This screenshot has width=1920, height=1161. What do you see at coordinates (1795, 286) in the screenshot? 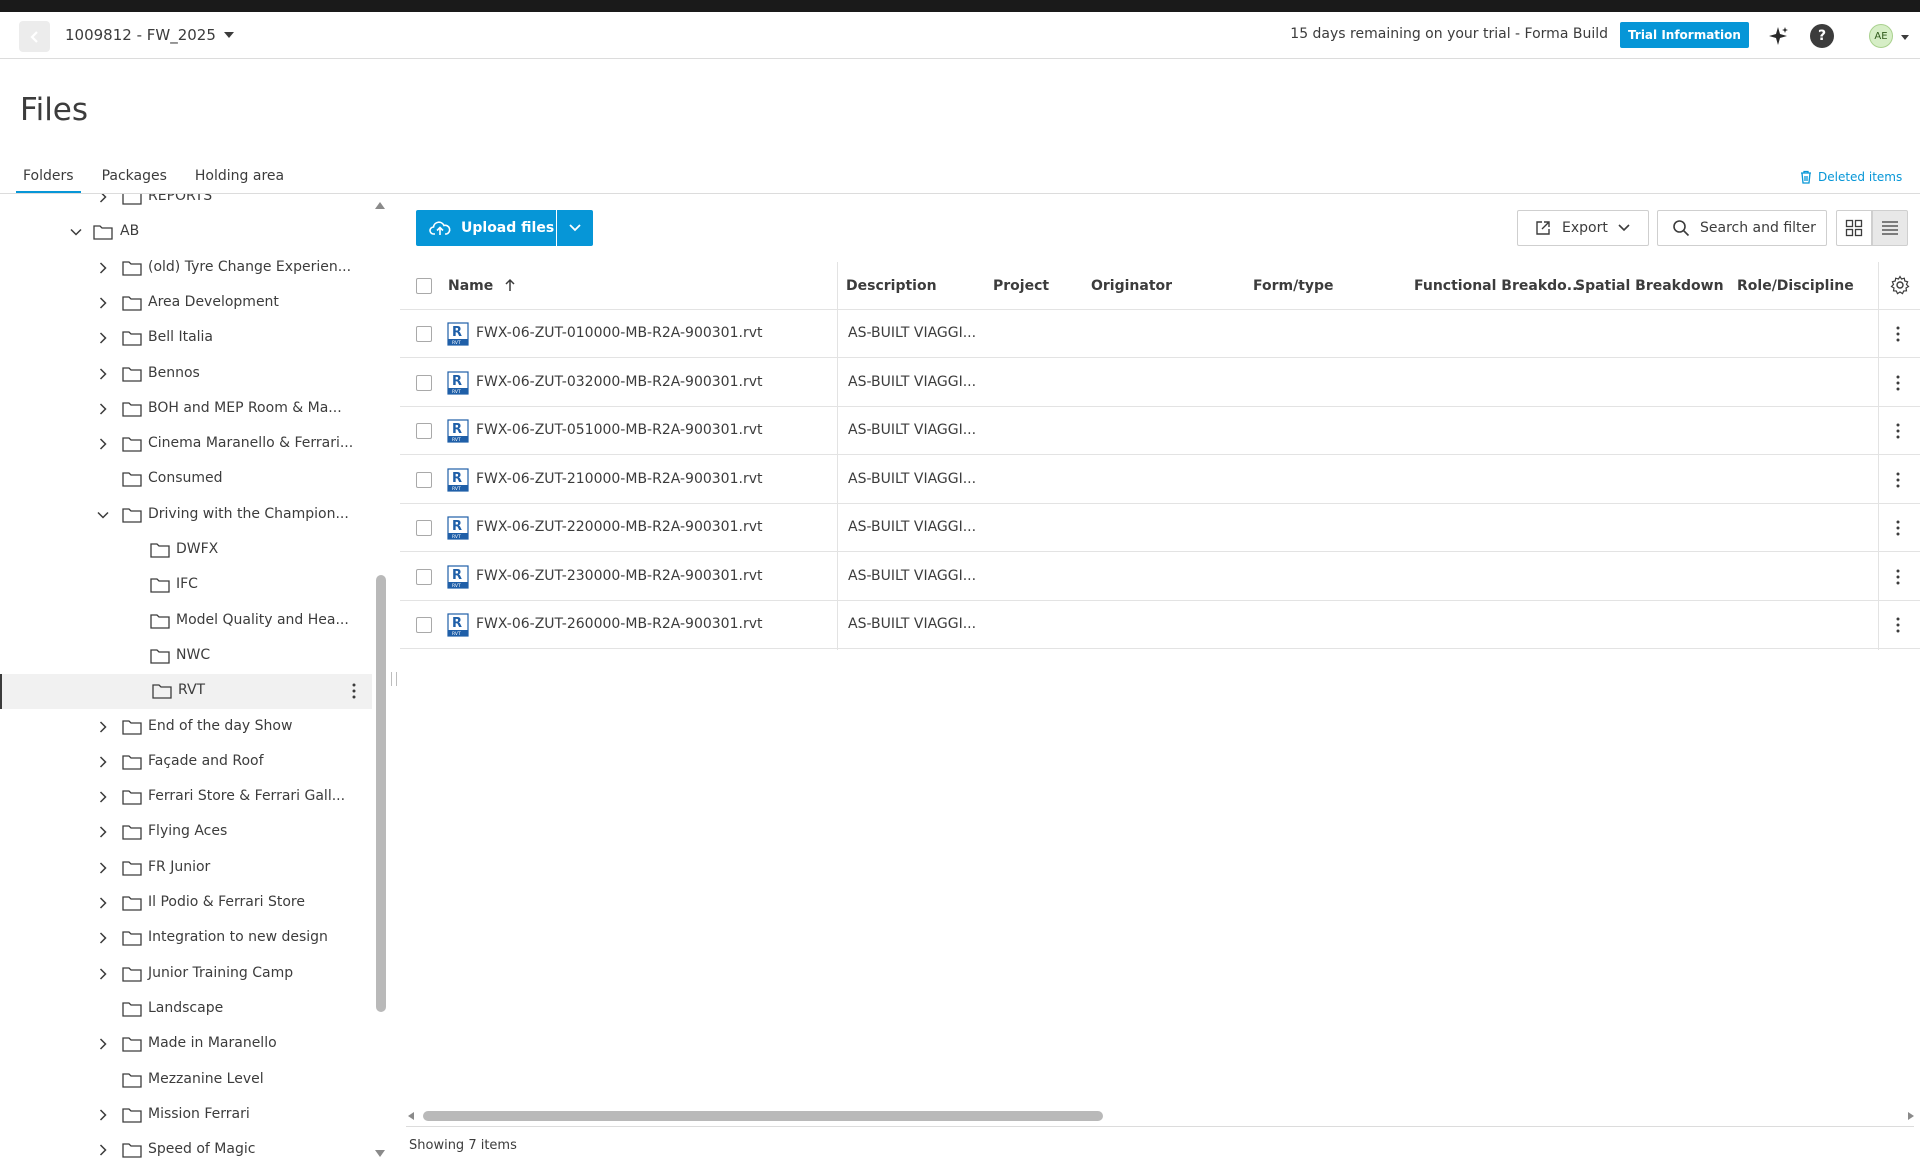
I see `column-header-role-discipline: Role/Discipline` at bounding box center [1795, 286].